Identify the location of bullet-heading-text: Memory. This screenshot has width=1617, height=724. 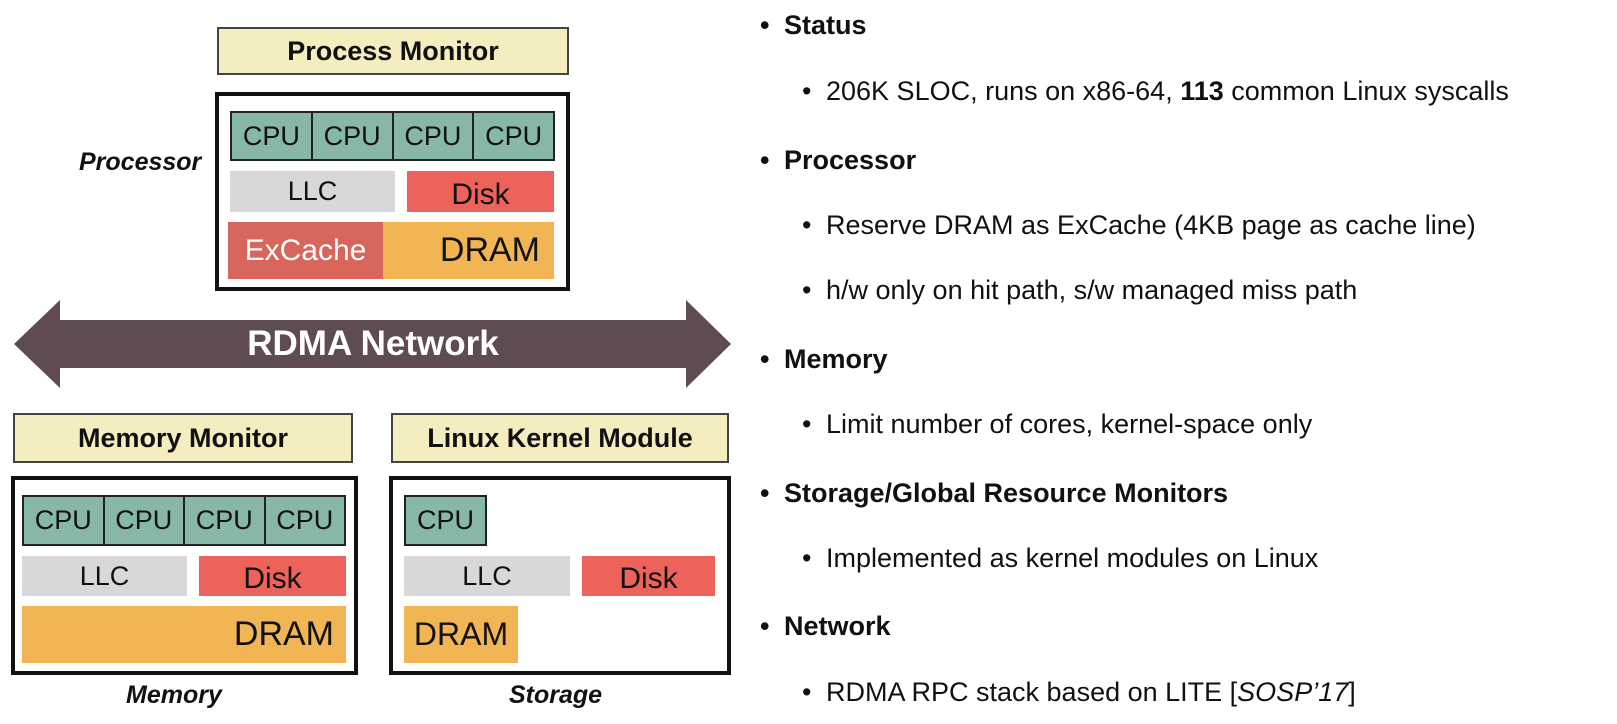
(836, 359).